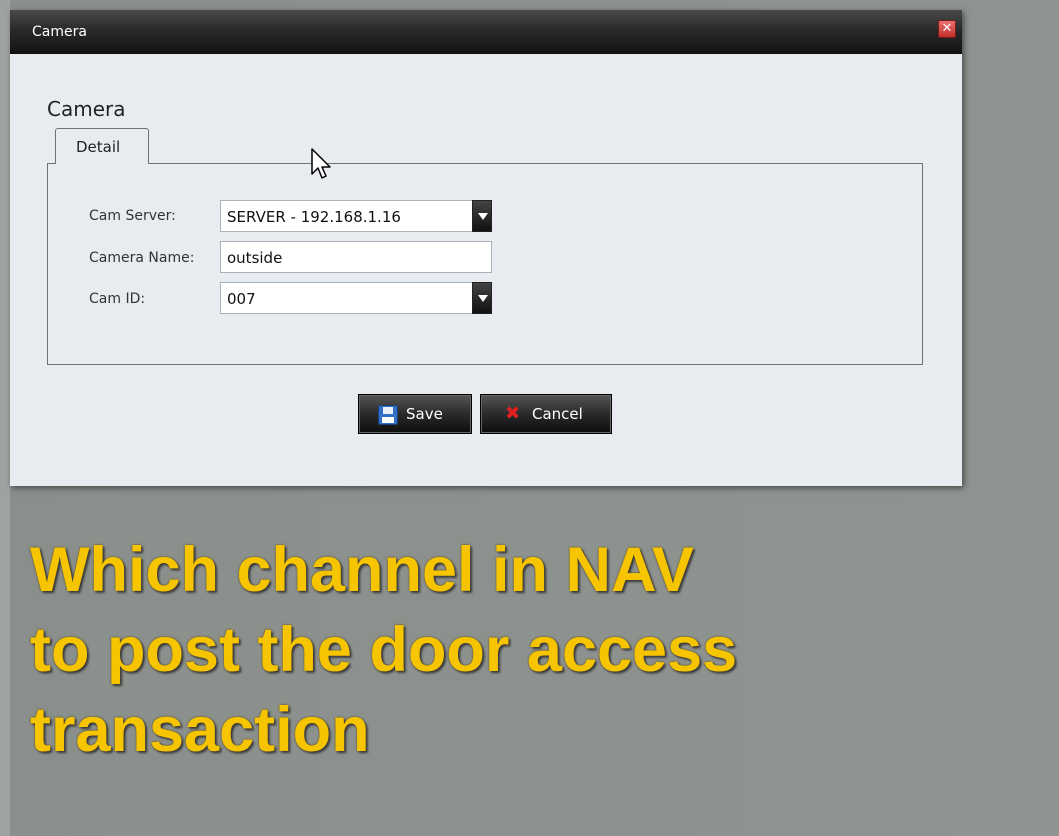 Image resolution: width=1059 pixels, height=836 pixels. I want to click on cam-server-value: SERVER - 192.168.1.16, so click(314, 217).